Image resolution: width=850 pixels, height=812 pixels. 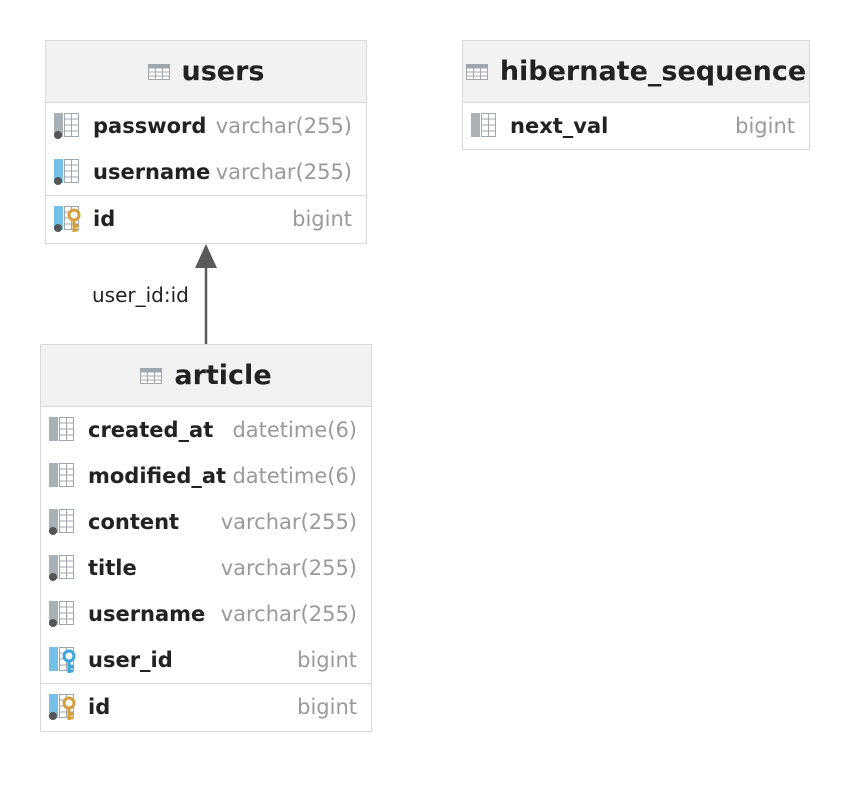 I want to click on table-hibernate-sequence: hibernate_sequence next_val bigint, so click(x=636, y=95).